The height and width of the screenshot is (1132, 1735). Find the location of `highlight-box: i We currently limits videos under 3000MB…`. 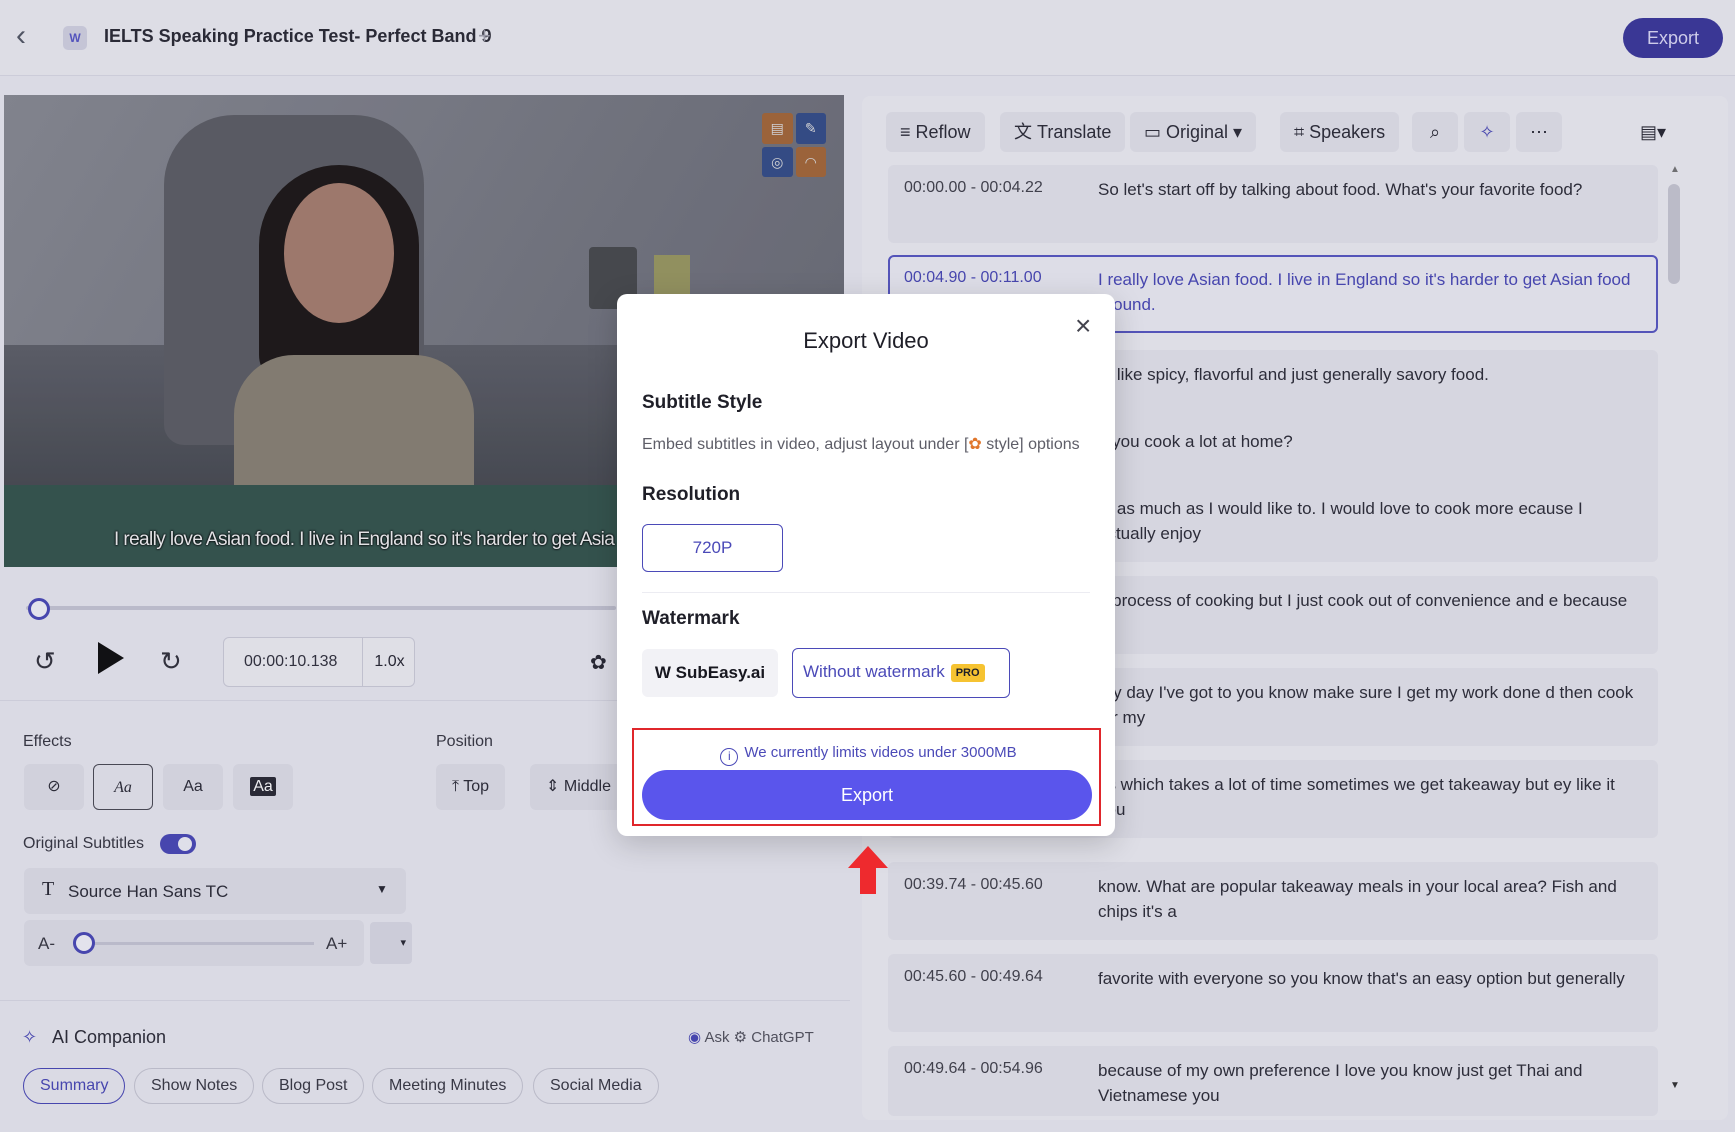

highlight-box: i We currently limits videos under 3000MB… is located at coordinates (866, 777).